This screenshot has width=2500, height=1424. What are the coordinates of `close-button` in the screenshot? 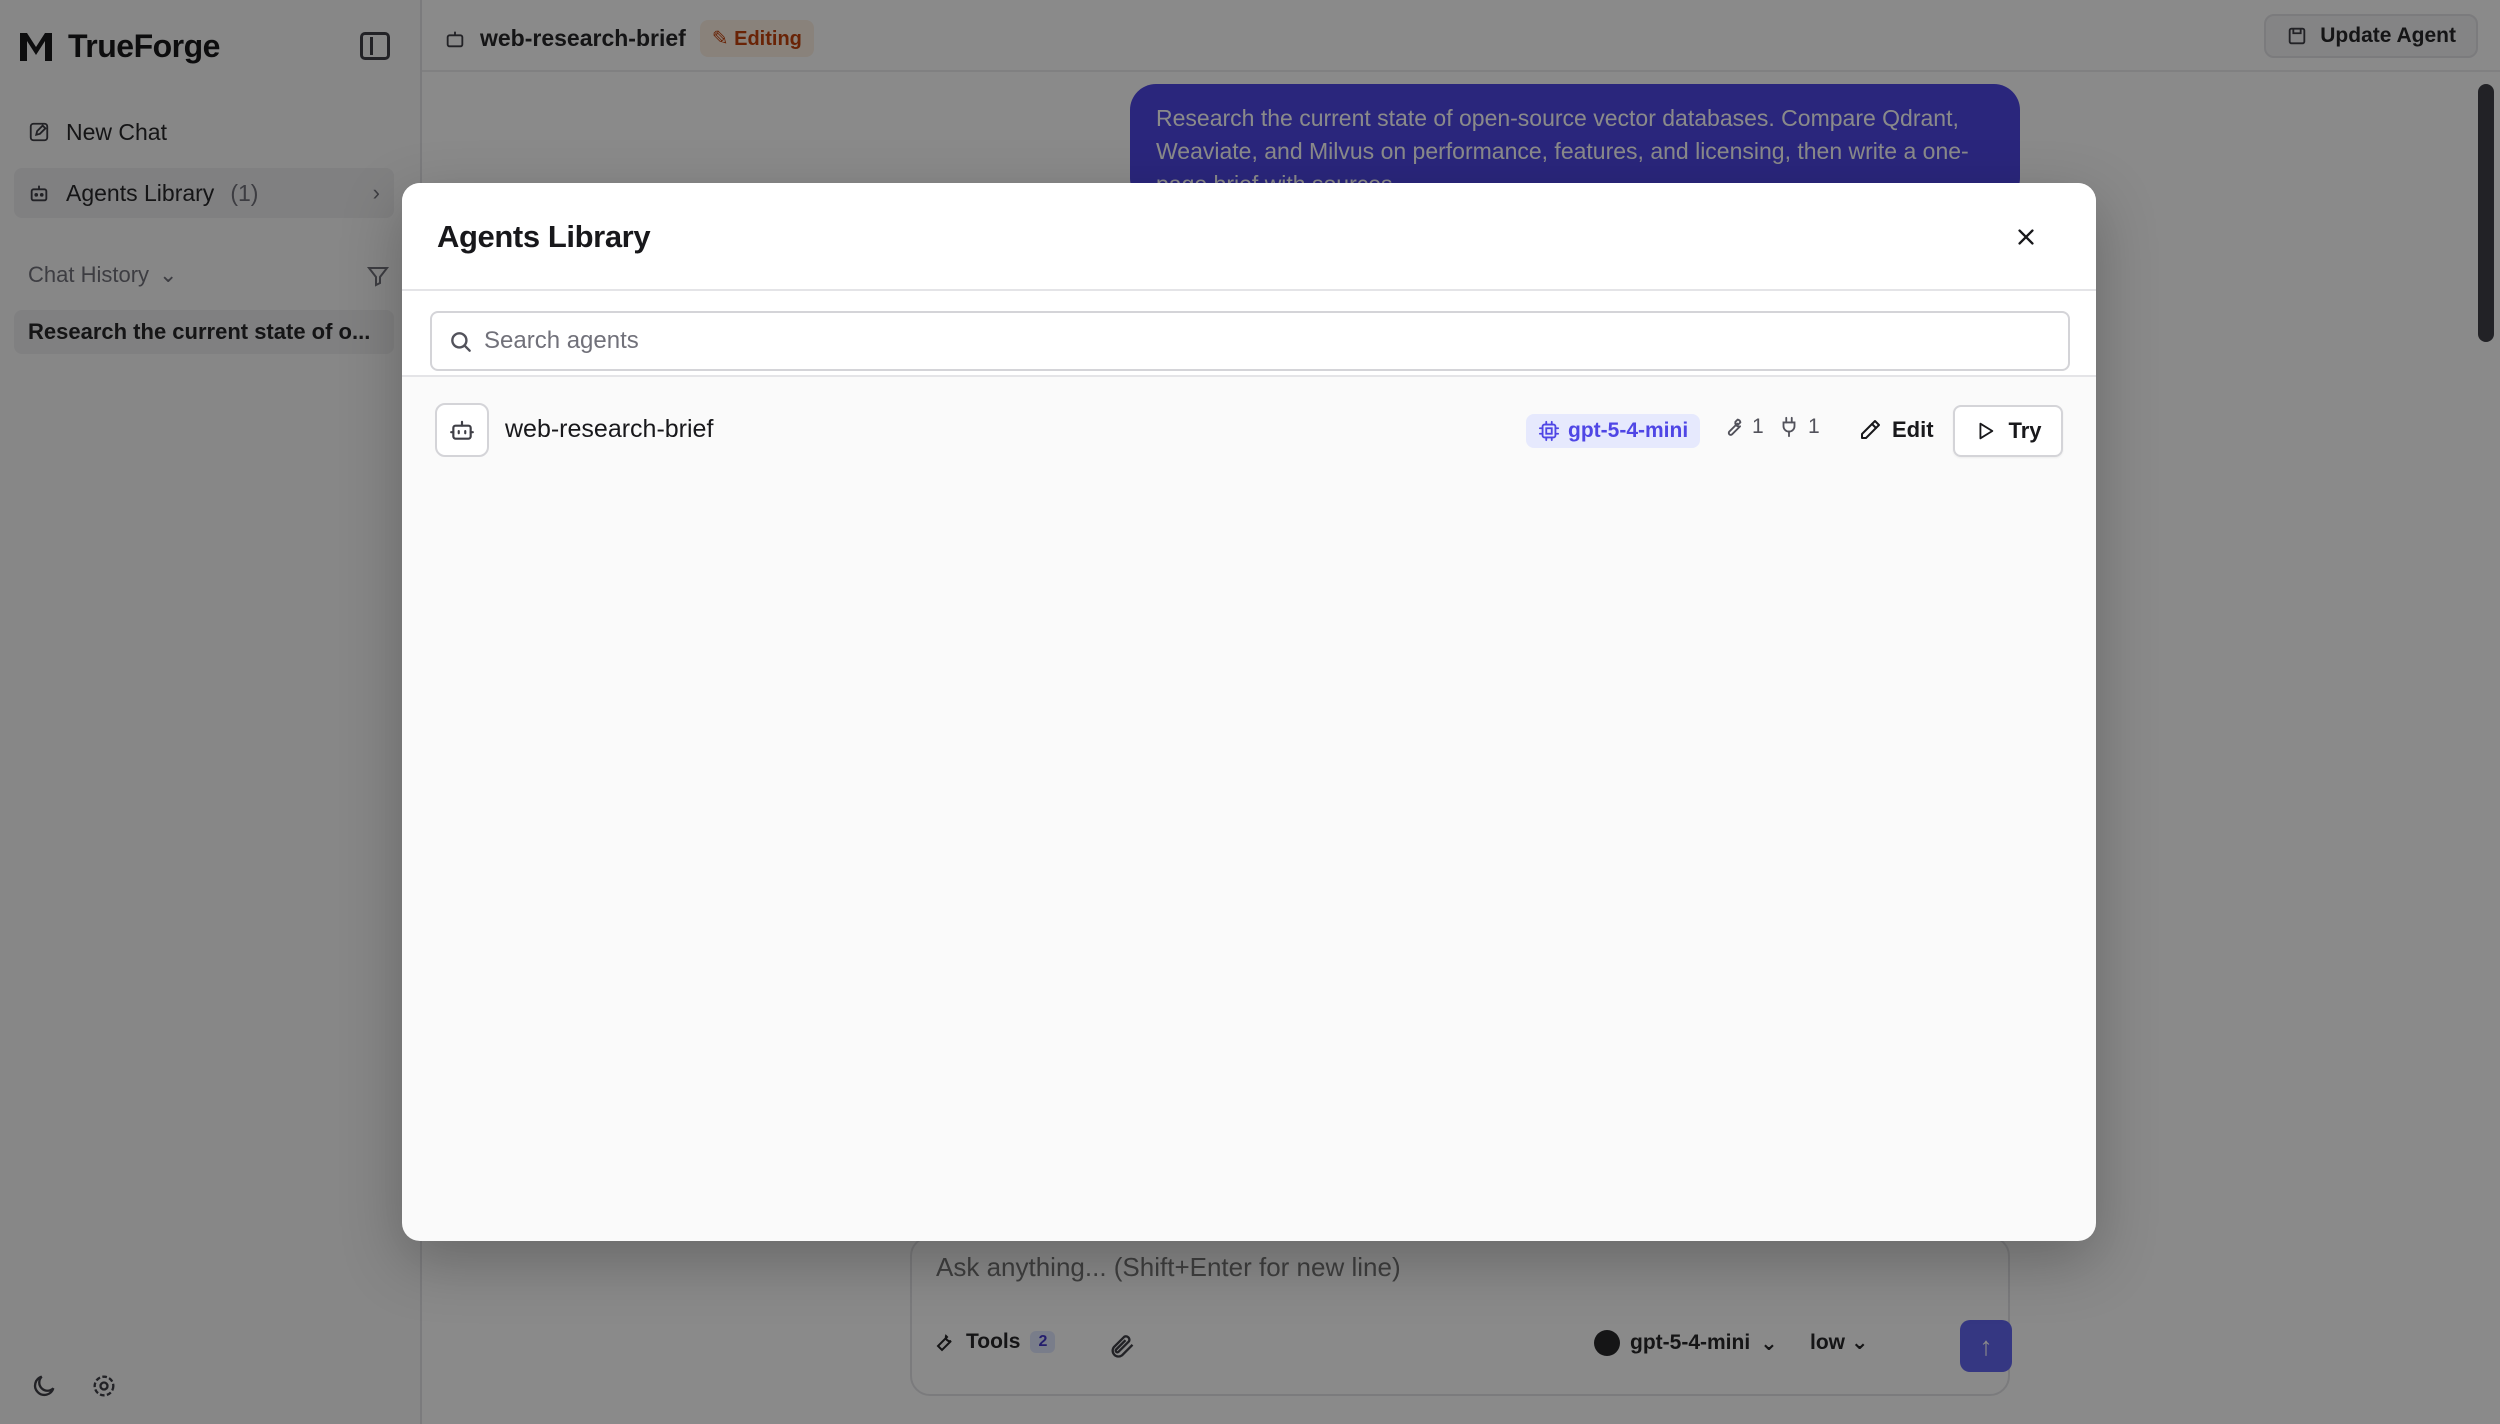 It's located at (2026, 237).